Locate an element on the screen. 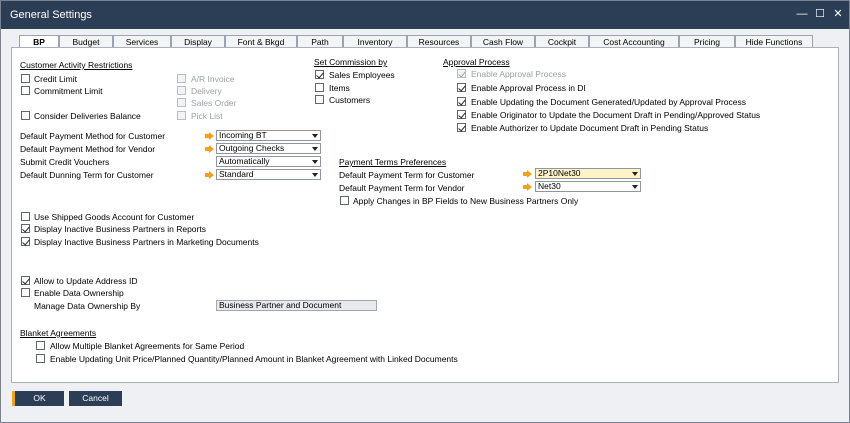 This screenshot has width=850, height=423. customers-label: Customers is located at coordinates (350, 100).